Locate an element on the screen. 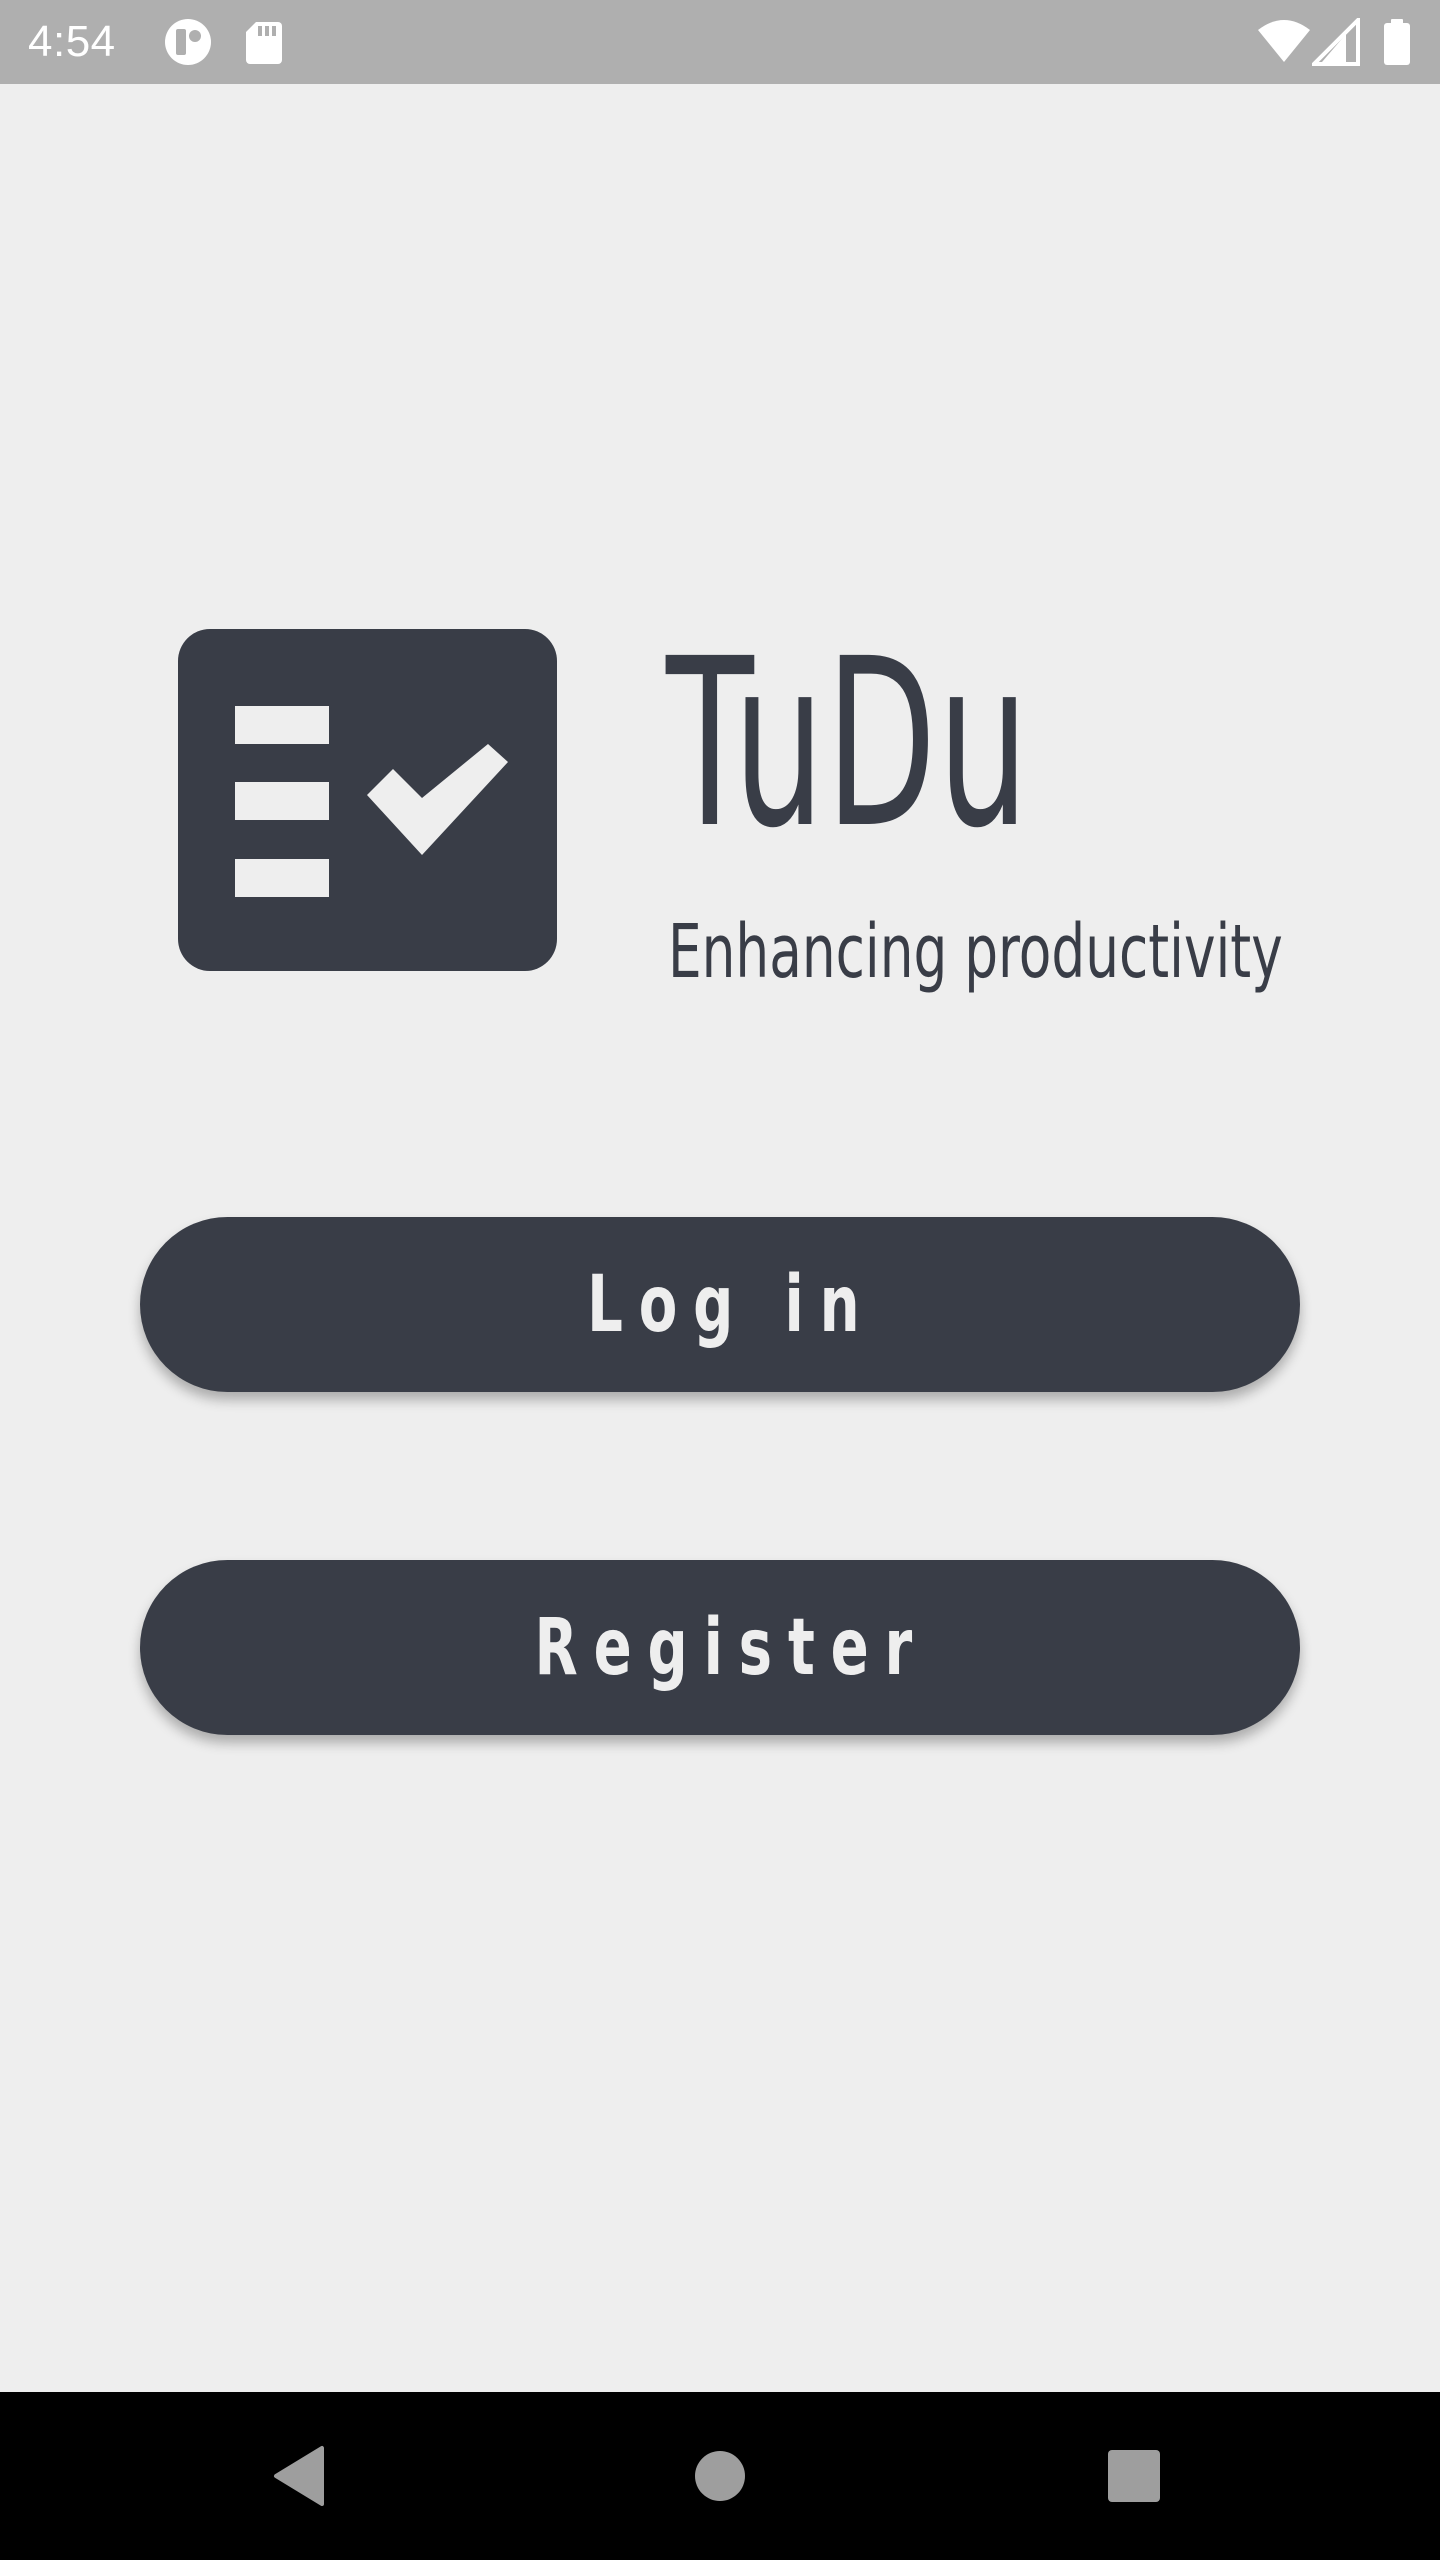  register-button-label: Register is located at coordinates (731, 1647).